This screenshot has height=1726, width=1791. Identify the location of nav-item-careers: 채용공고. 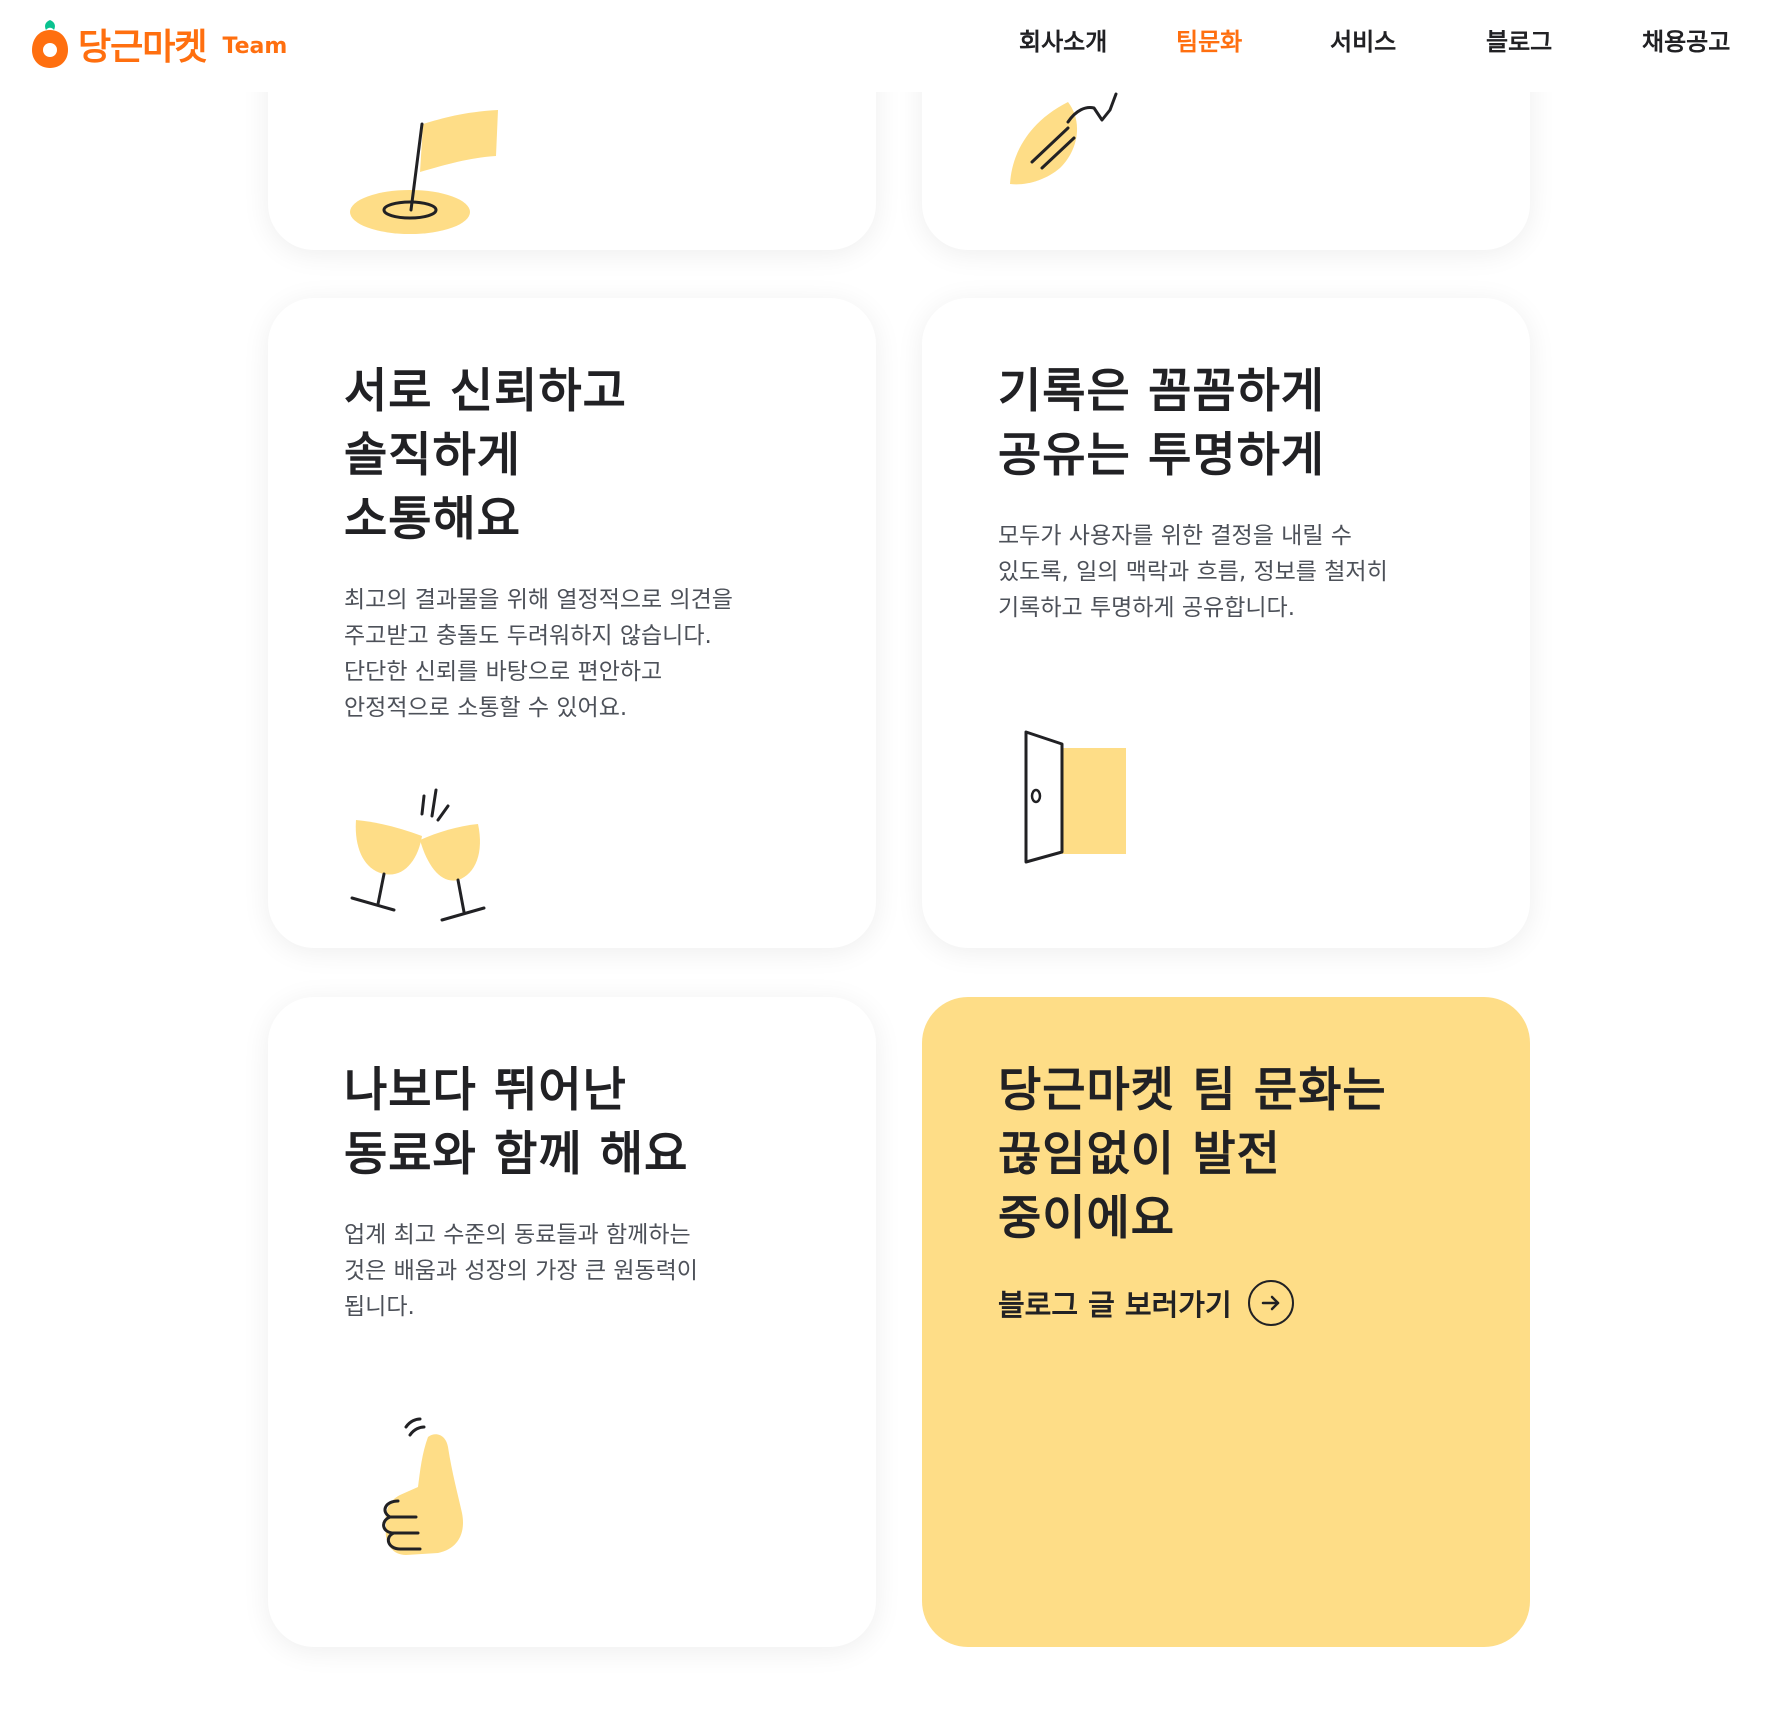
(1686, 42).